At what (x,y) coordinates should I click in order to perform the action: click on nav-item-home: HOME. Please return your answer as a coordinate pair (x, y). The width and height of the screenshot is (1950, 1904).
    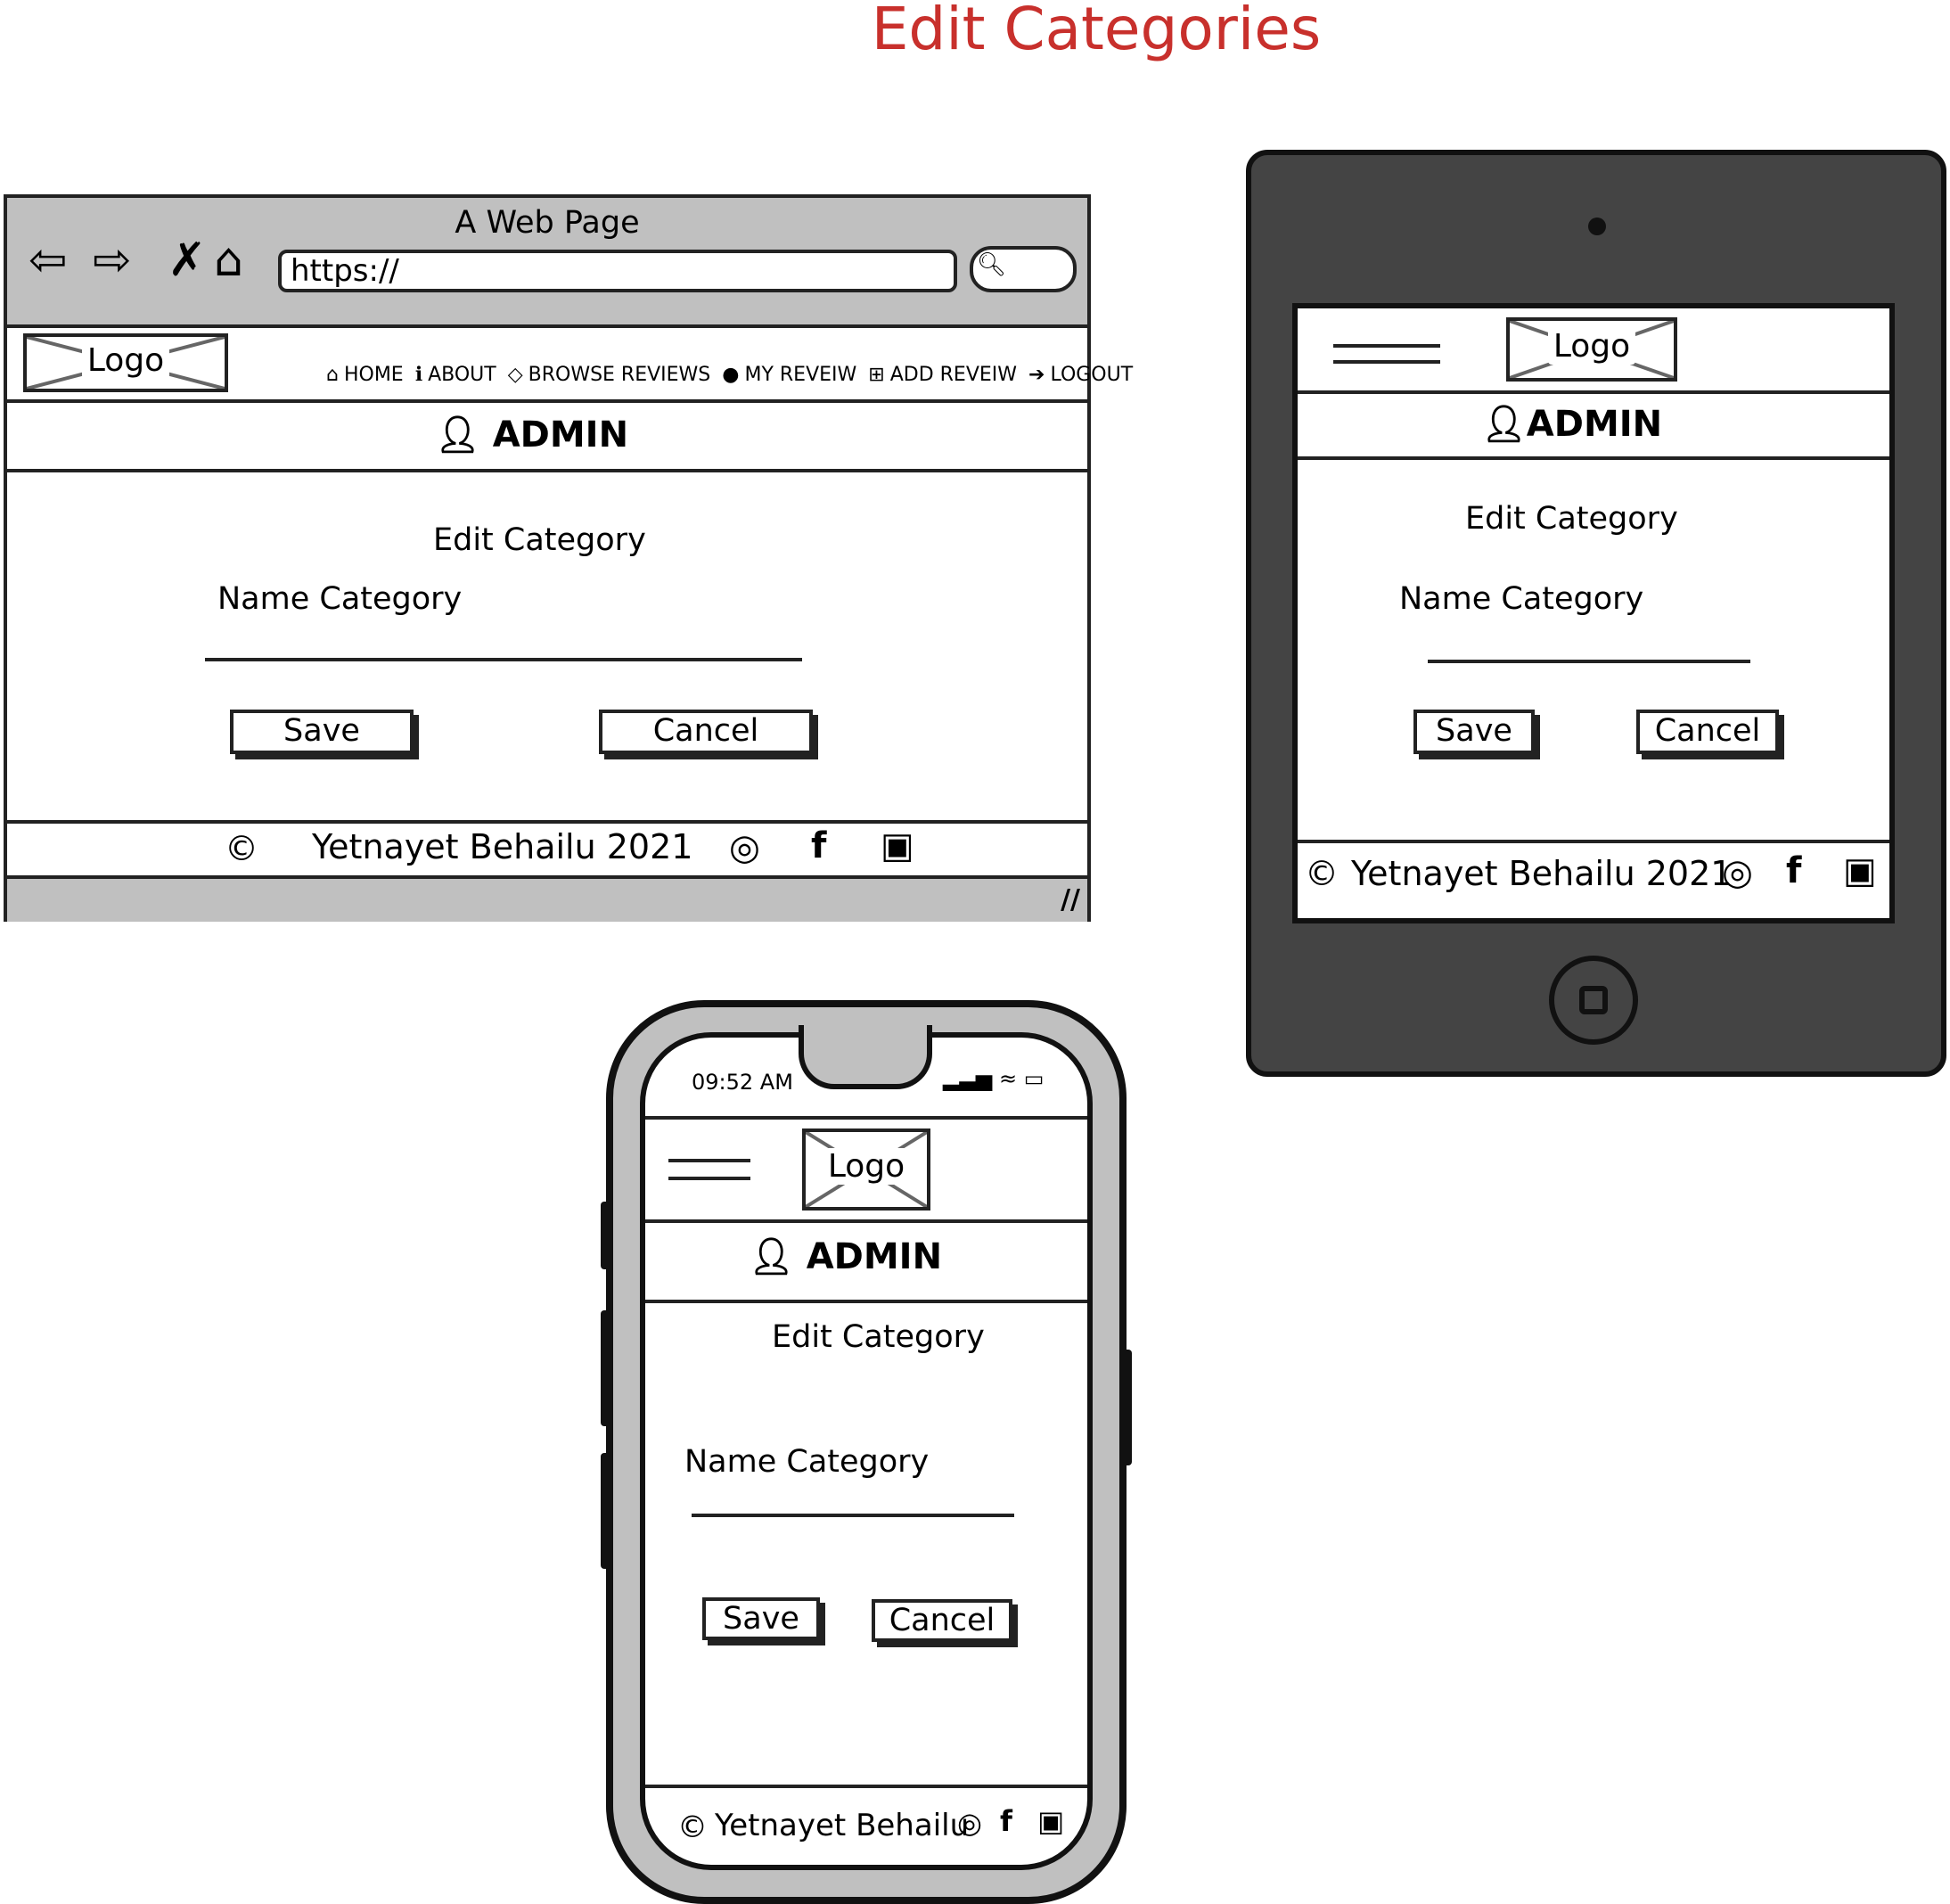
    Looking at the image, I should click on (374, 375).